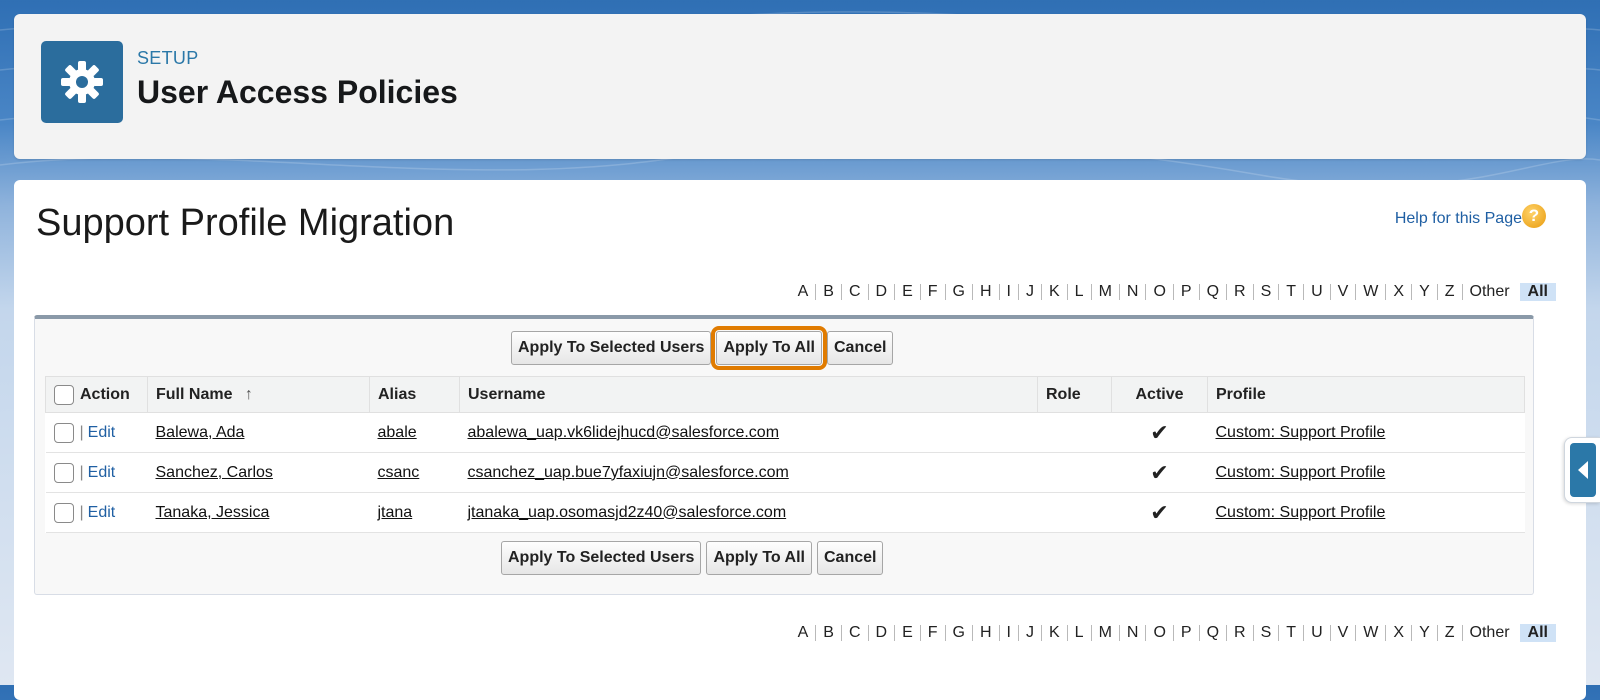  What do you see at coordinates (399, 472) in the screenshot?
I see `alias-link: csanc` at bounding box center [399, 472].